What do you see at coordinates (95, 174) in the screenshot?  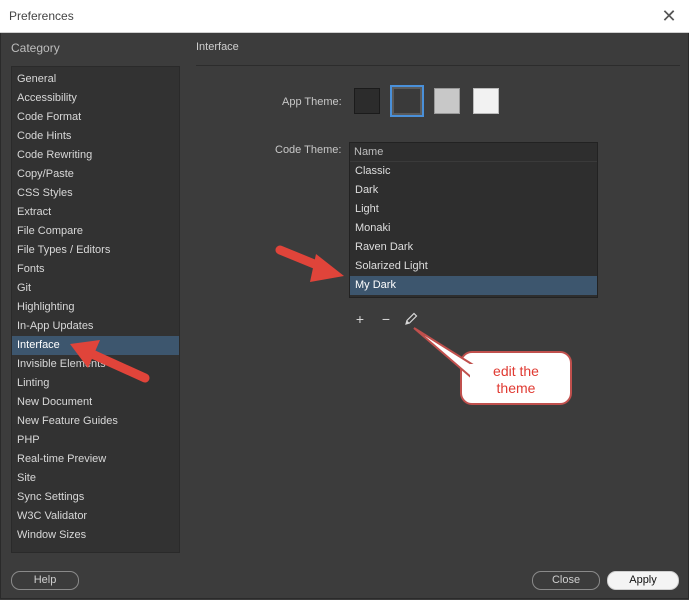 I see `sidebar-item: Copy/Paste` at bounding box center [95, 174].